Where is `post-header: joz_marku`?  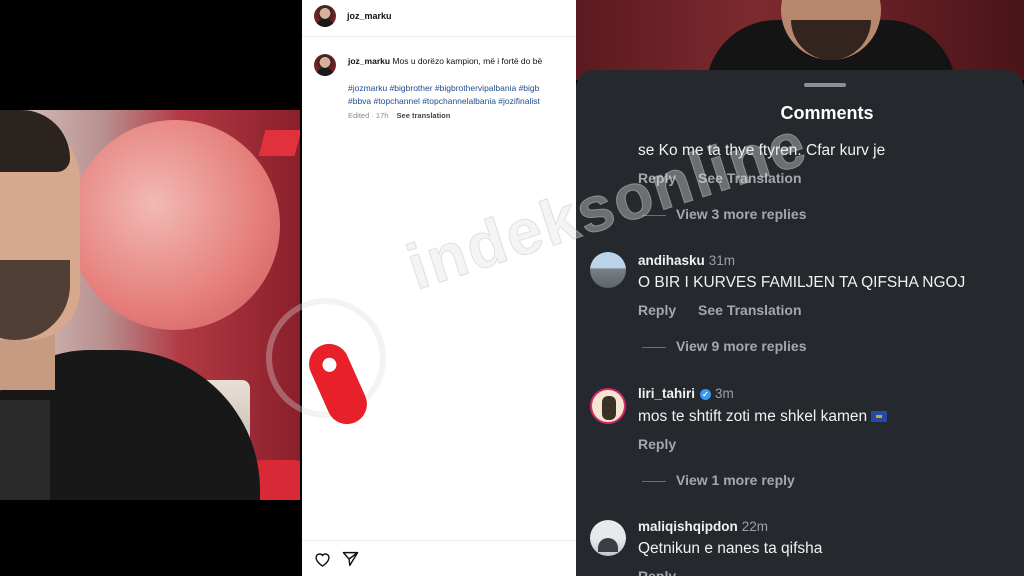 post-header: joz_marku is located at coordinates (439, 18).